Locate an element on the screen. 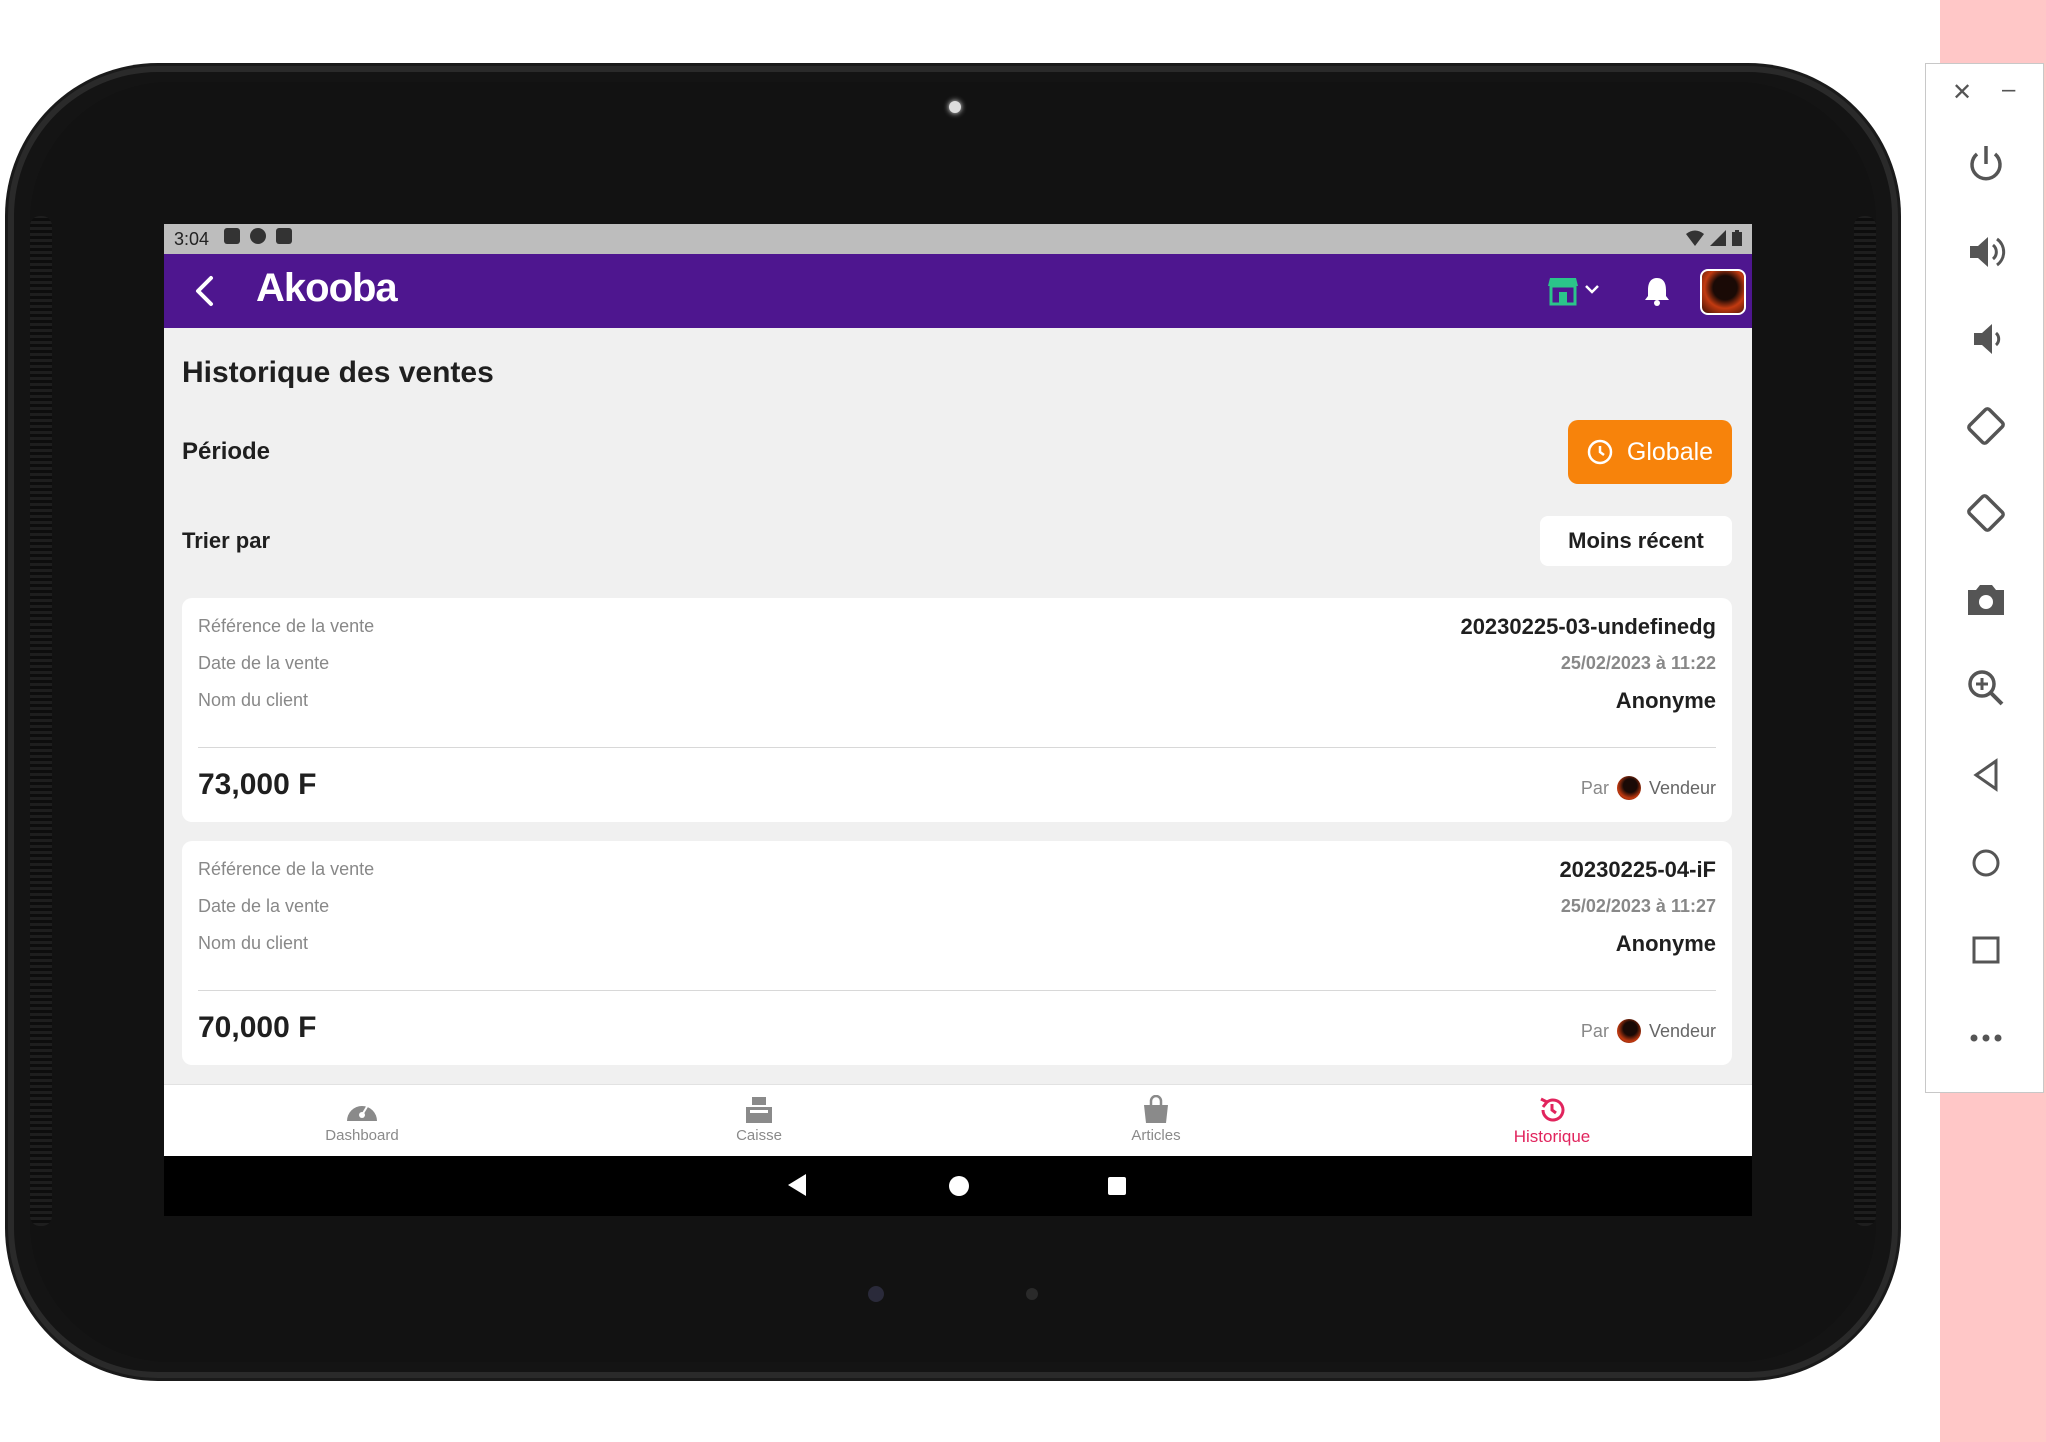 The image size is (2046, 1442). back-icon is located at coordinates (1986, 775).